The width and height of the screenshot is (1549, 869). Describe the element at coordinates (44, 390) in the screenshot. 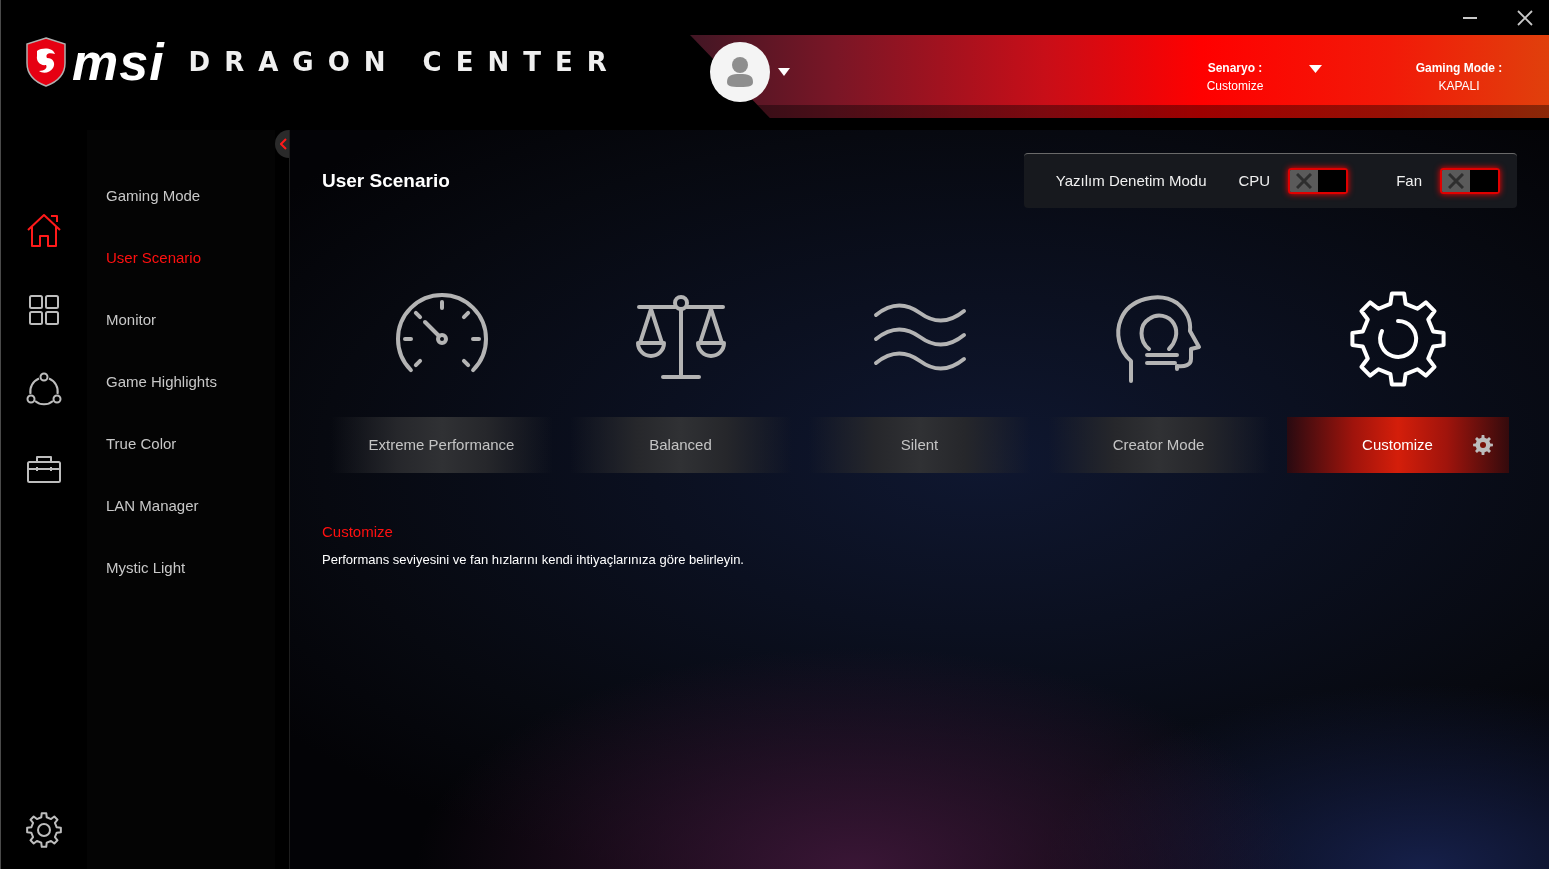

I see `connected-circles-icon` at that location.